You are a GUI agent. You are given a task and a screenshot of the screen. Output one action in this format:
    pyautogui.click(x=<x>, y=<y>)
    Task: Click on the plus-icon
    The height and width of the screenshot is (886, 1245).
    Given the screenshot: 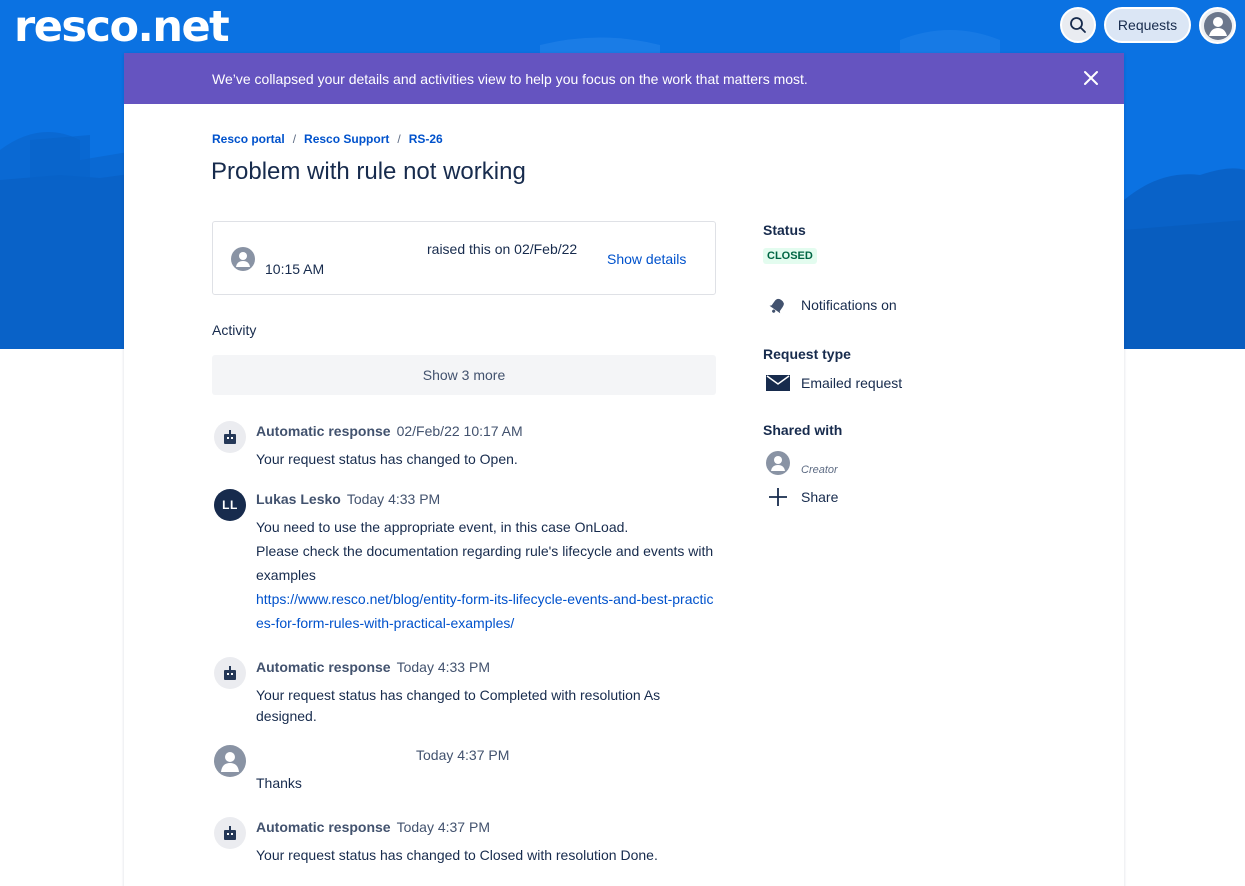 What is the action you would take?
    pyautogui.click(x=778, y=497)
    